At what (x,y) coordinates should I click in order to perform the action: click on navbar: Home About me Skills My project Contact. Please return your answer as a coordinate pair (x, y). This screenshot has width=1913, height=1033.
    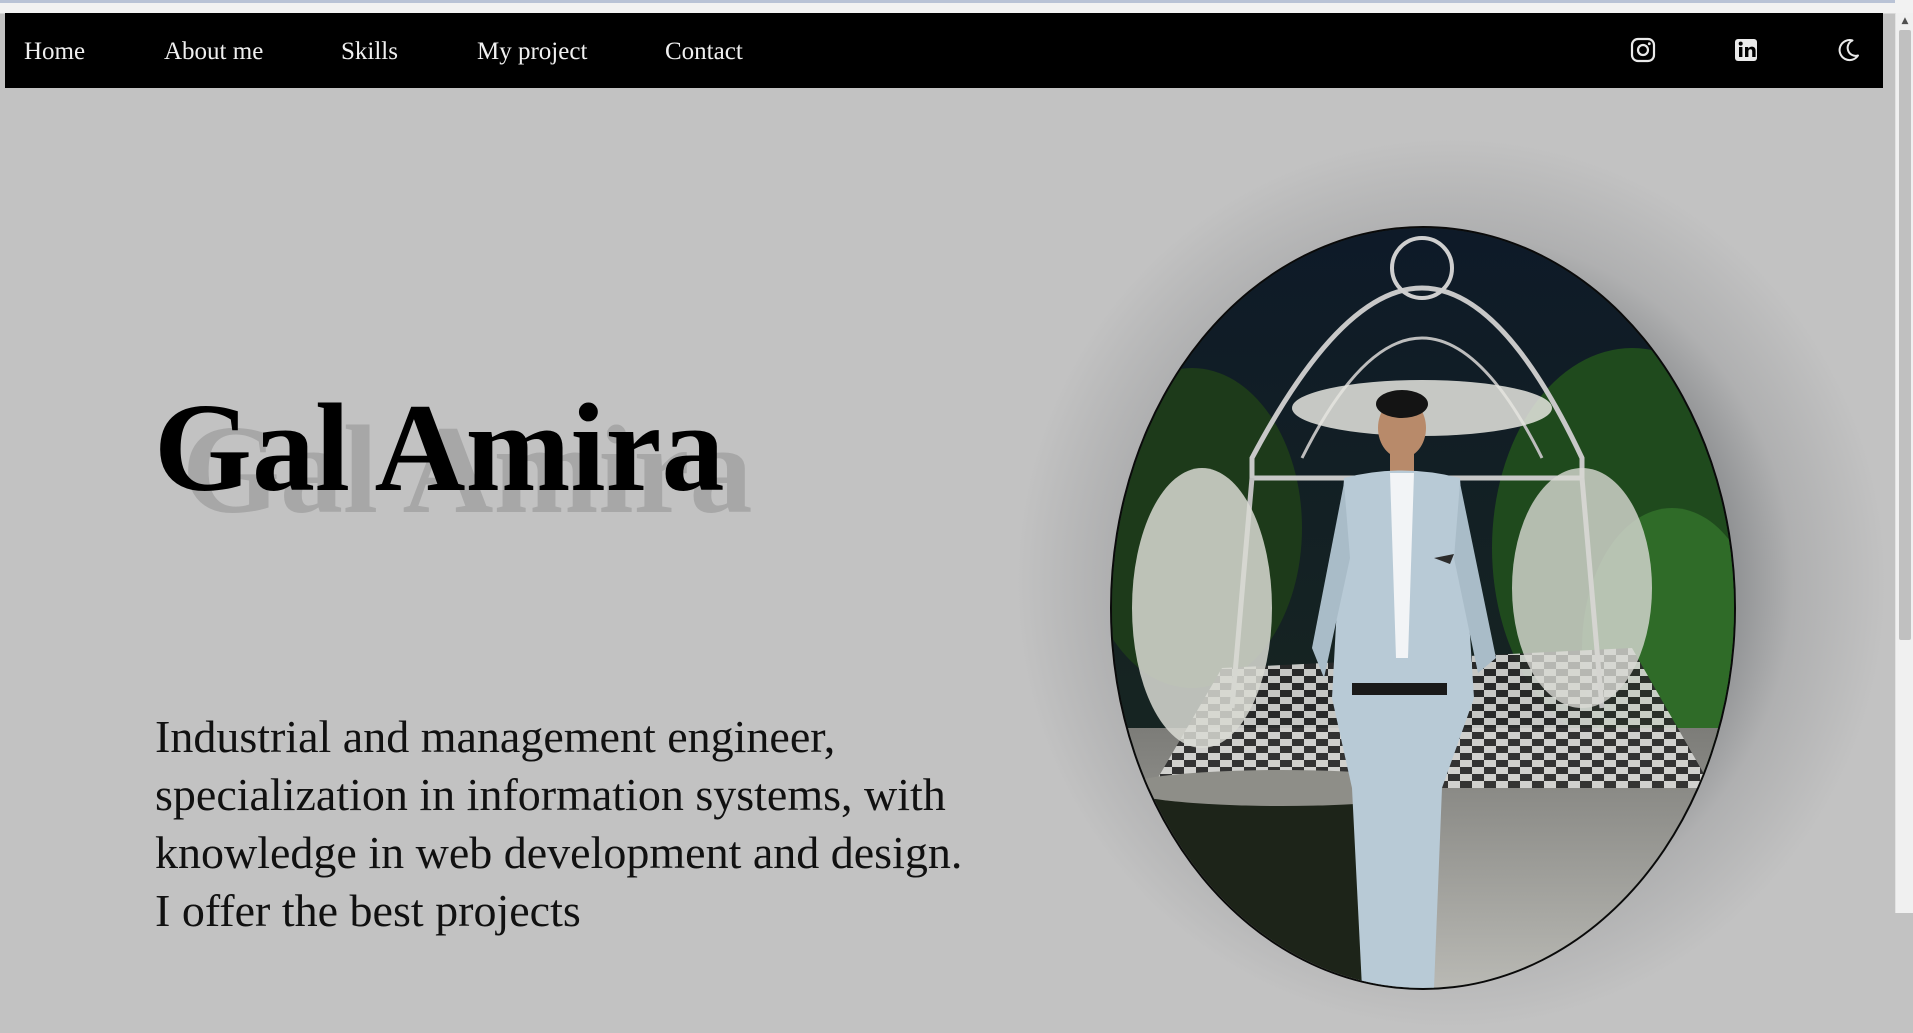
    Looking at the image, I should click on (944, 50).